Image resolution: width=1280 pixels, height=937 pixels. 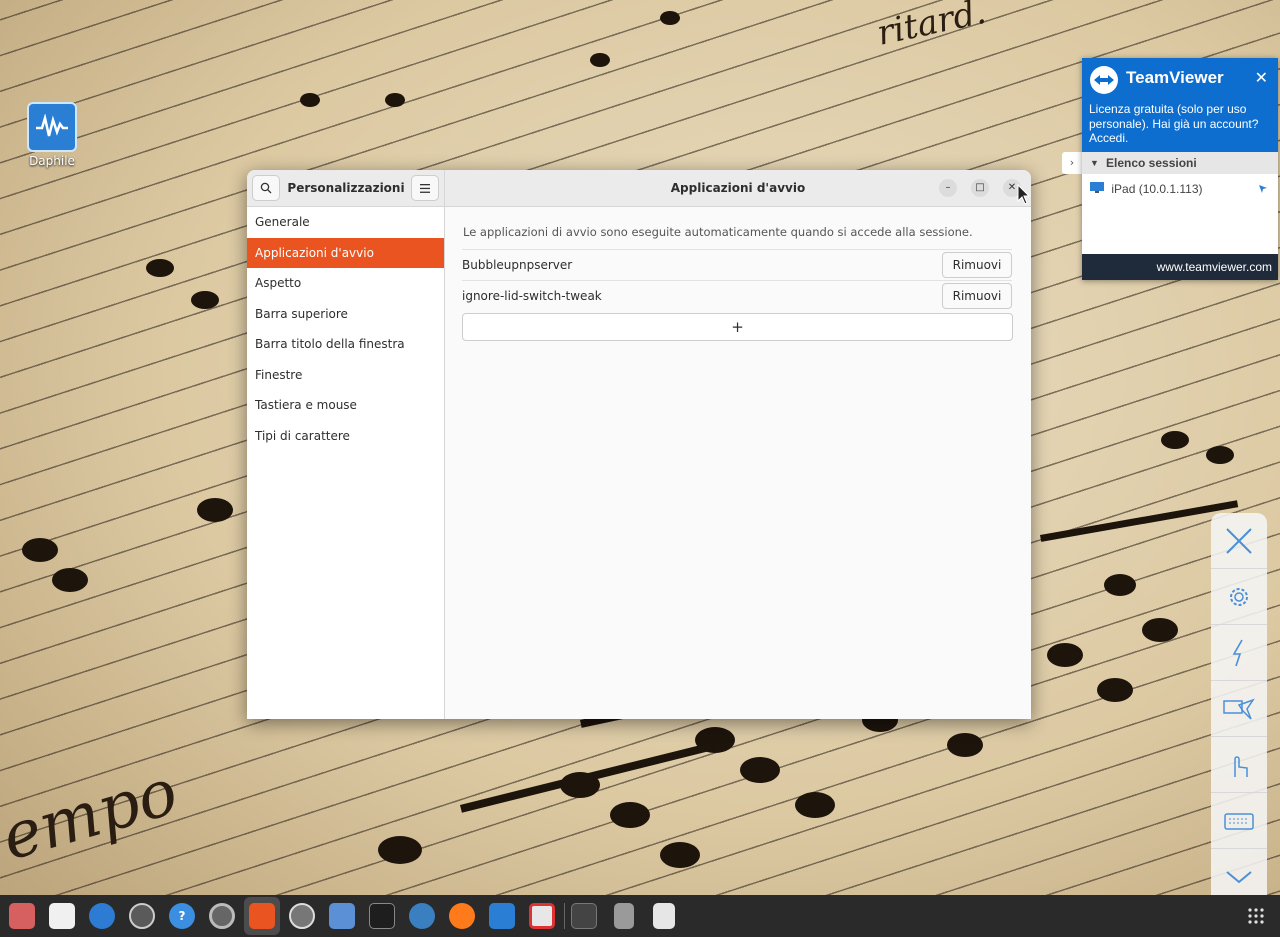 I want to click on sidebar-header: Personalizzazioni, so click(x=346, y=188).